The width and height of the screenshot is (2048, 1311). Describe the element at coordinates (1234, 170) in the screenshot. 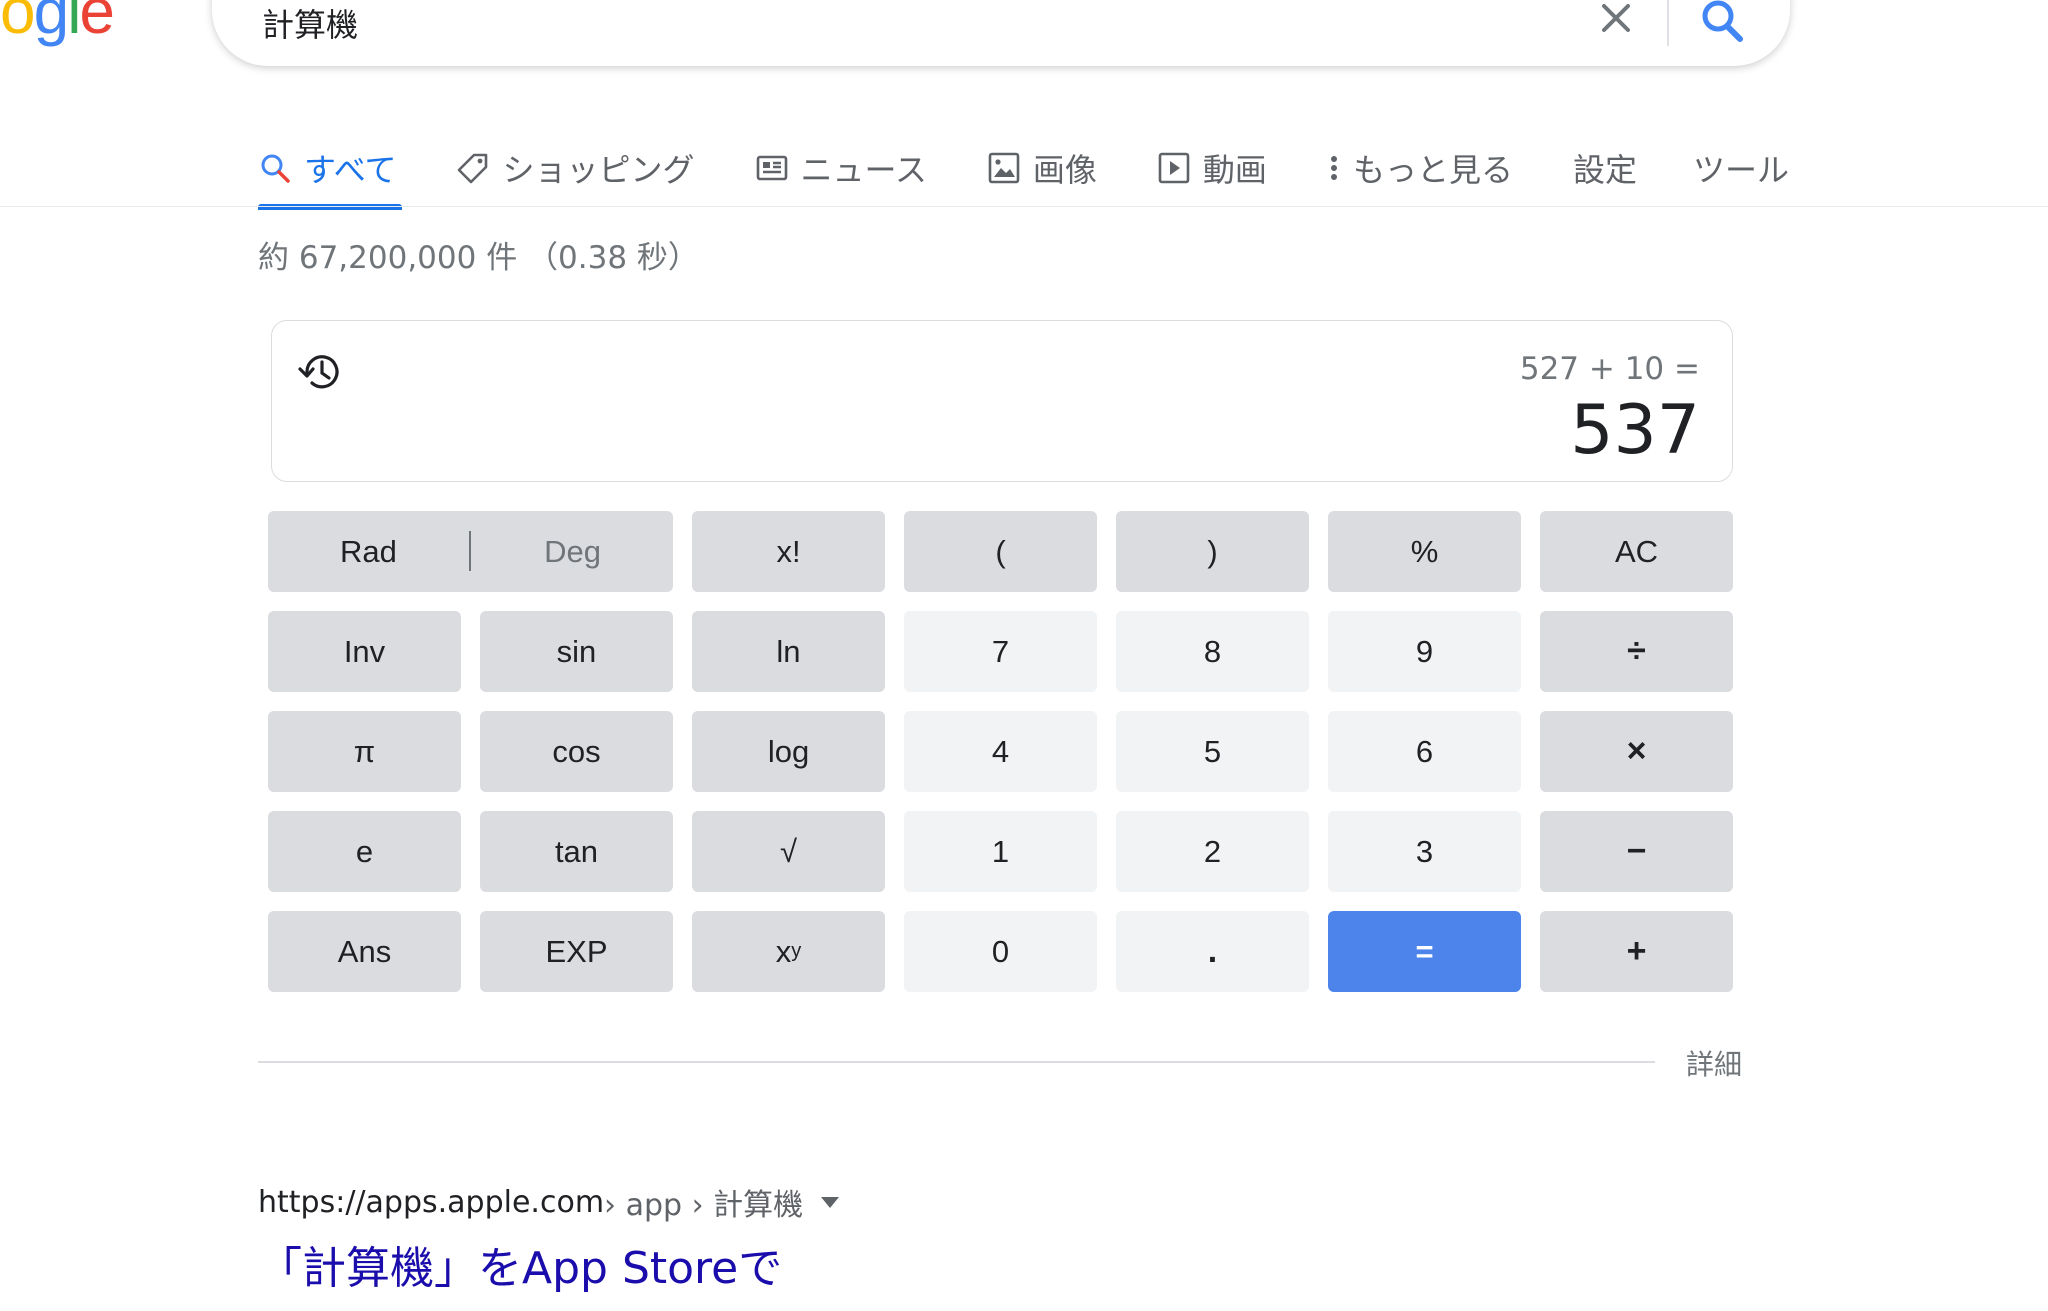

I see `tab-label: 動画` at that location.